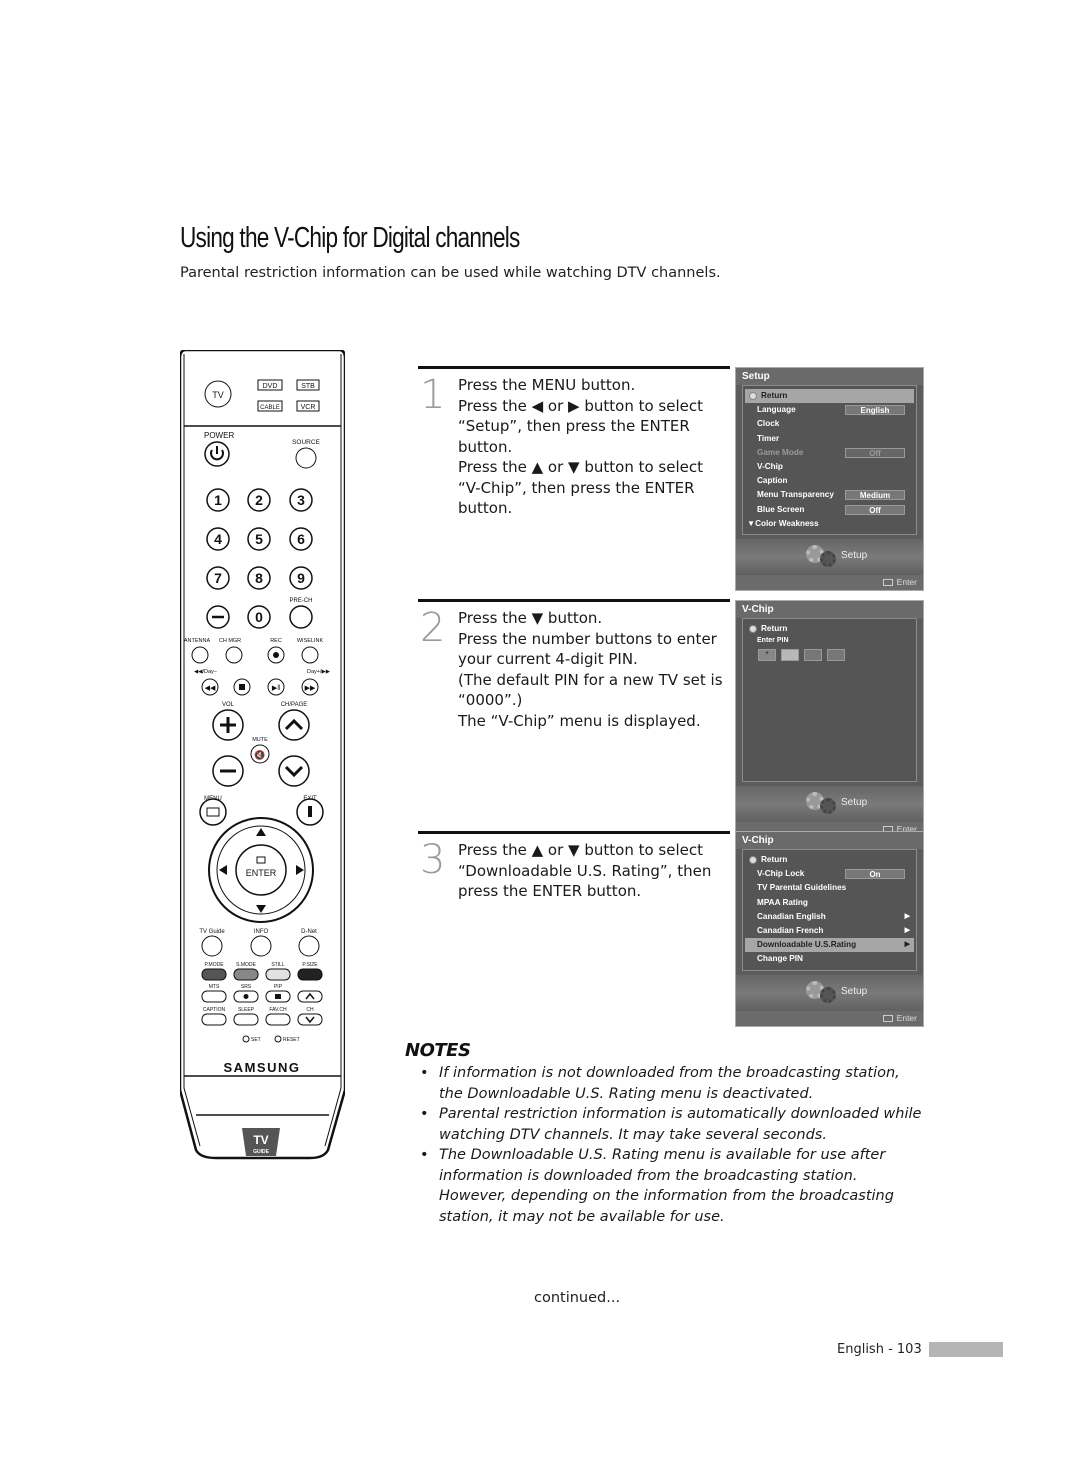 The image size is (1080, 1473). Describe the element at coordinates (854, 802) in the screenshot. I see `footer-label: Setup` at that location.